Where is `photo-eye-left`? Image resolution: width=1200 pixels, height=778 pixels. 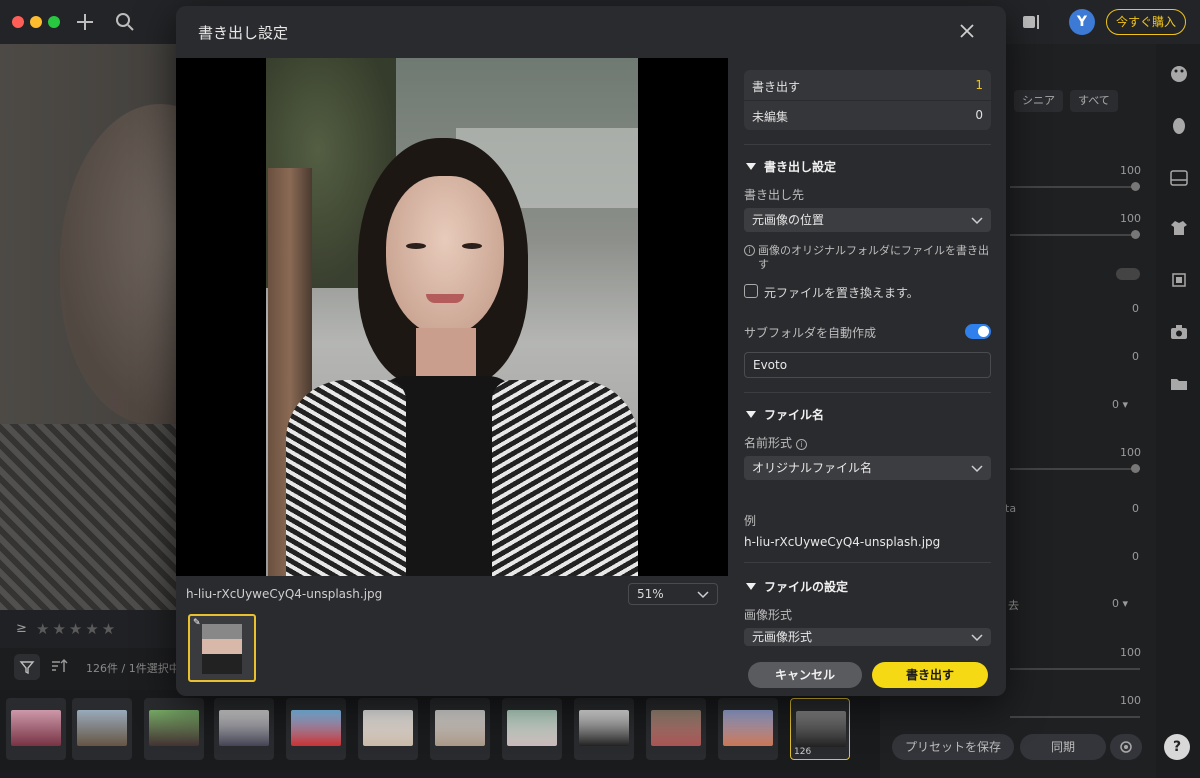
photo-eye-left is located at coordinates (416, 246).